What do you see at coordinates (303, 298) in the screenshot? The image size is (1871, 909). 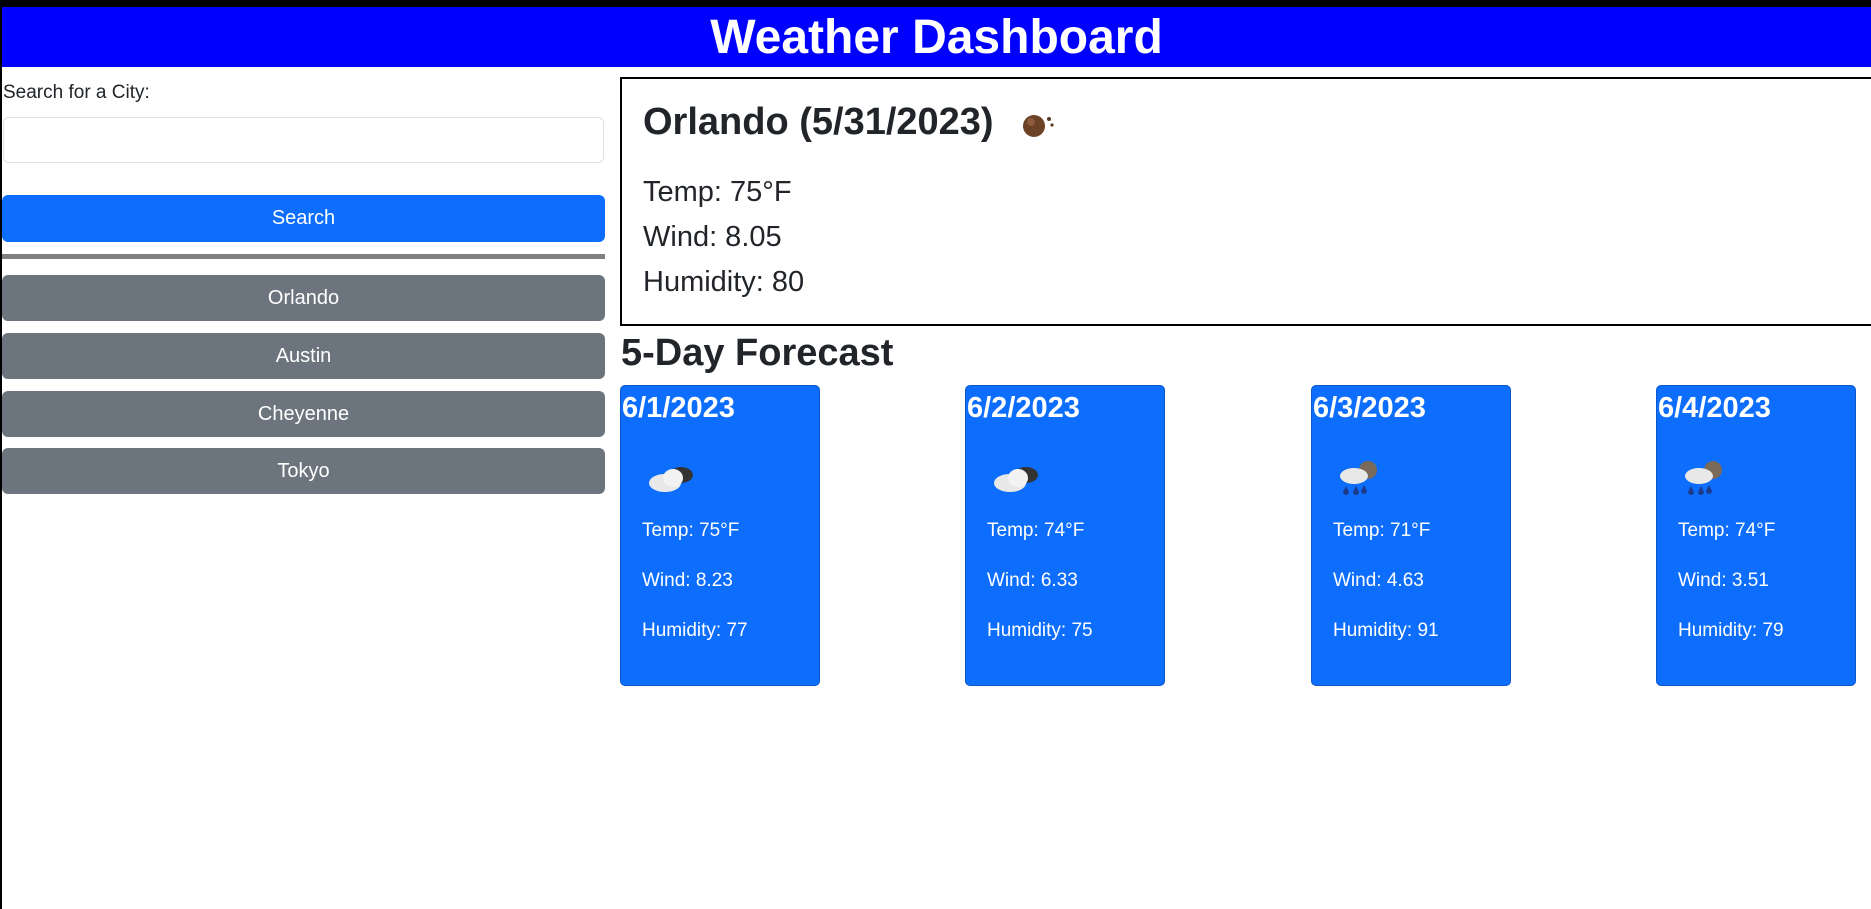 I see `history-city-button: Orlando` at bounding box center [303, 298].